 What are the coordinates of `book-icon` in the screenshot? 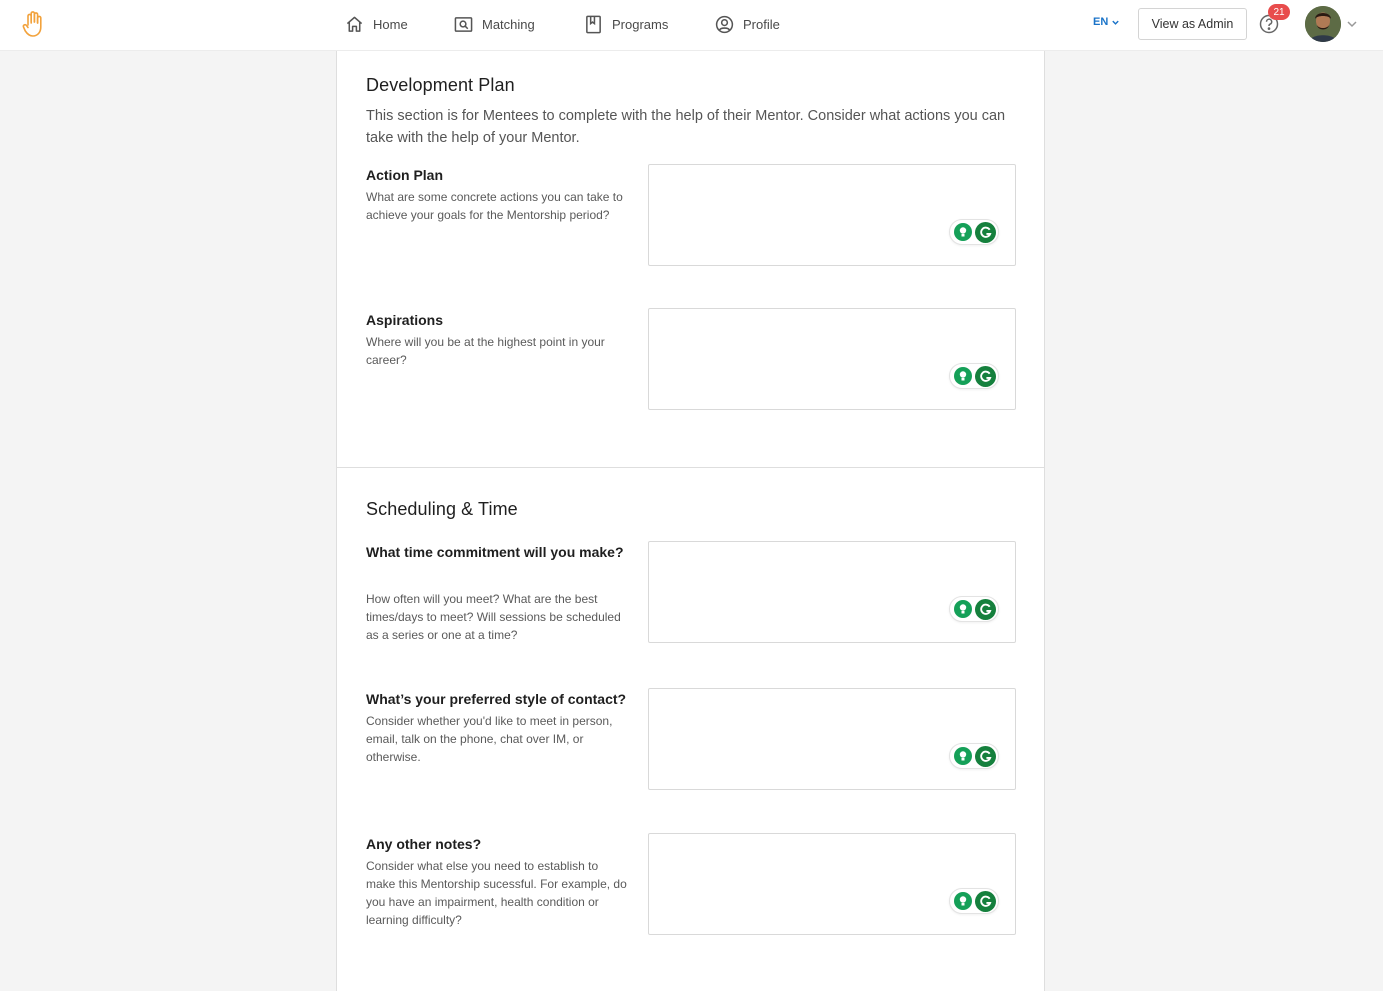 It's located at (593, 24).